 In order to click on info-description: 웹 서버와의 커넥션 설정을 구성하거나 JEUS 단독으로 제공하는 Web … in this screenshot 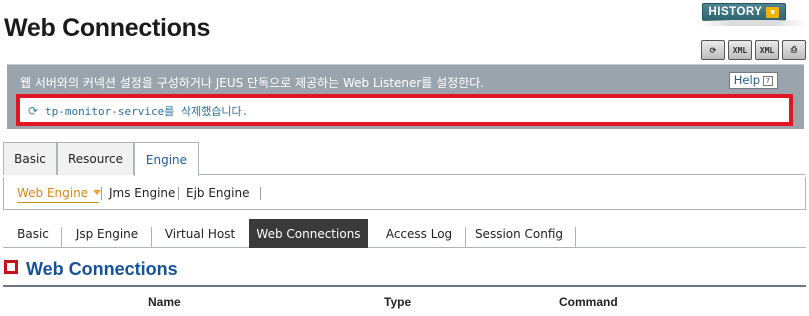, I will do `click(252, 83)`.